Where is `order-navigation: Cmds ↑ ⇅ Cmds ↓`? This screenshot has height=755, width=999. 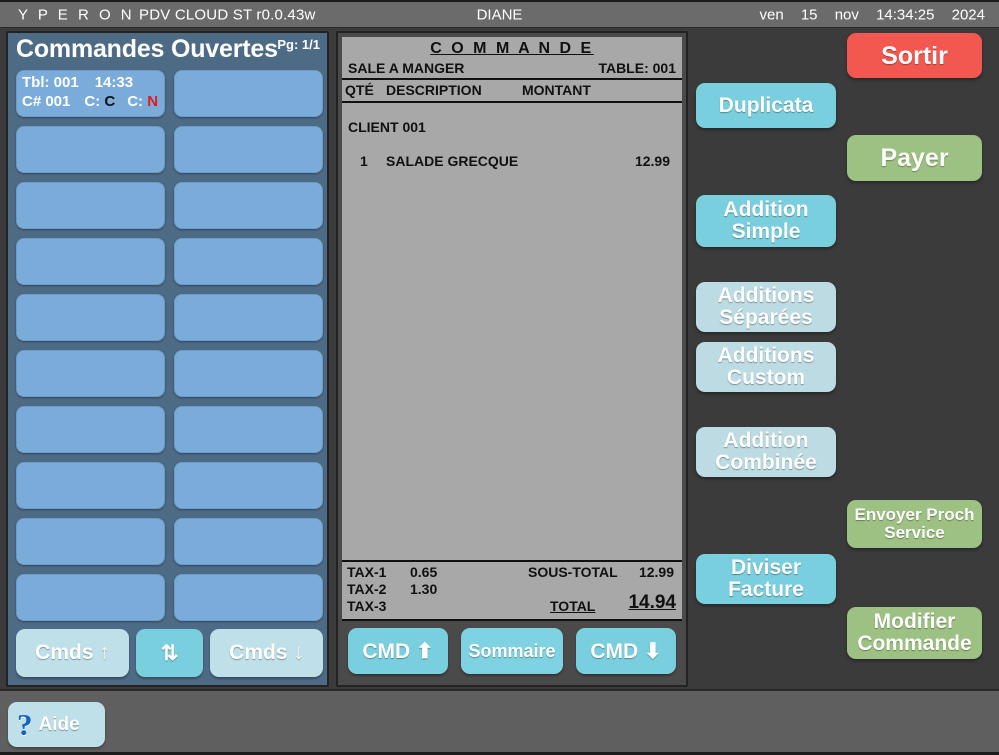
order-navigation: Cmds ↑ ⇅ Cmds ↓ is located at coordinates (169, 653).